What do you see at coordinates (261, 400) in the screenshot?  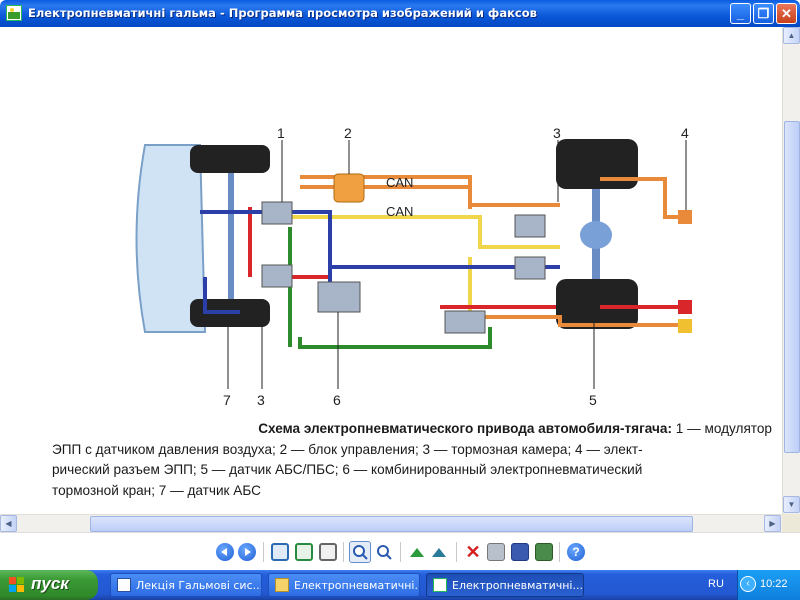 I see `callout-3b: 3` at bounding box center [261, 400].